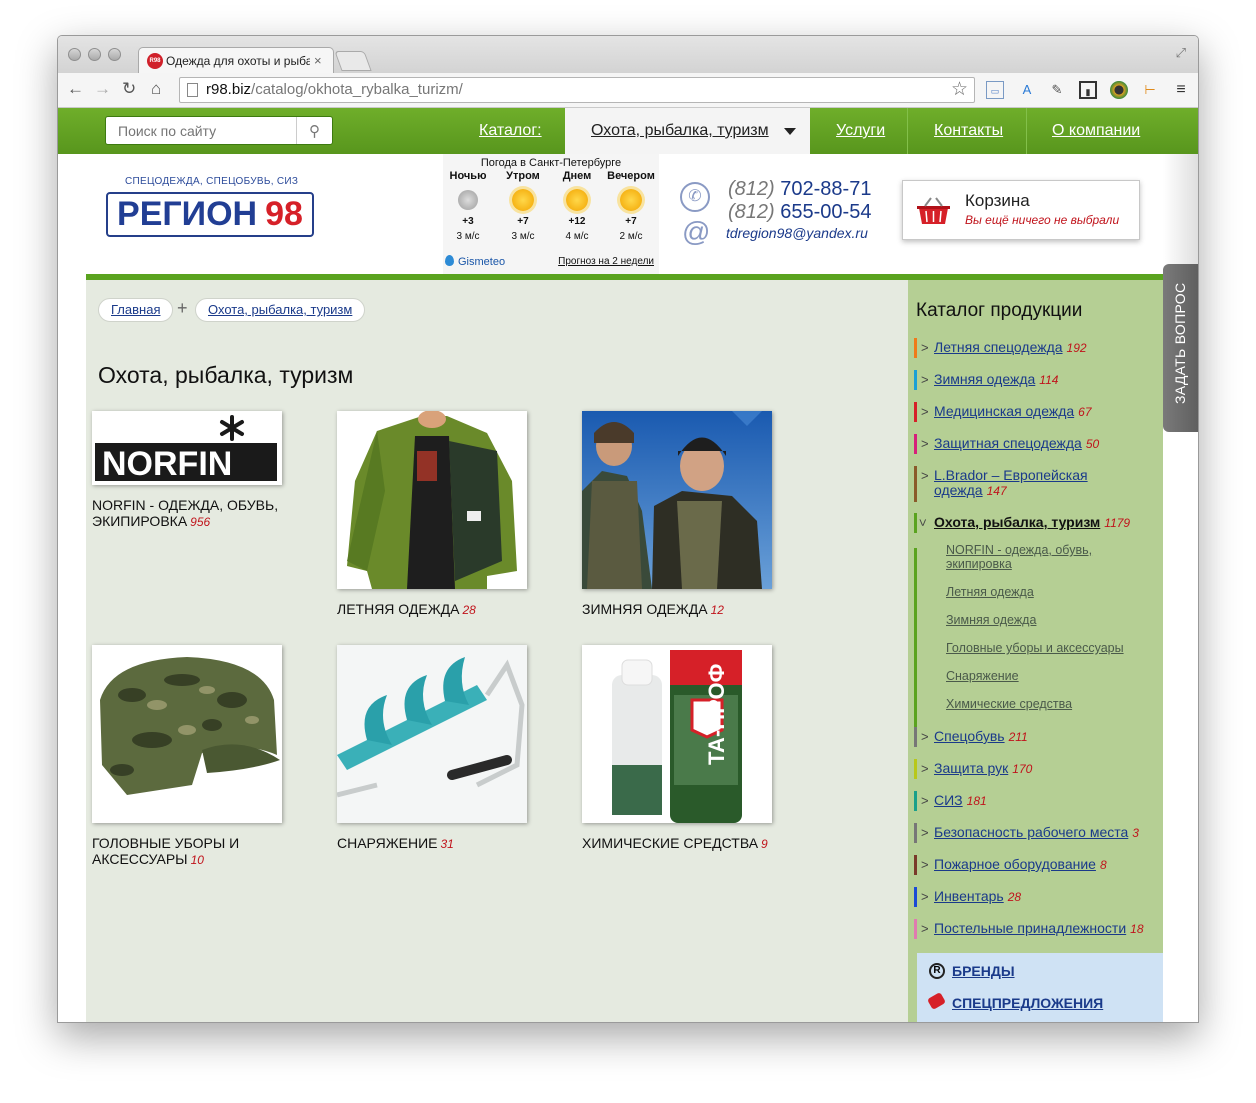 The height and width of the screenshot is (1103, 1256). Describe the element at coordinates (968, 131) in the screenshot. I see `nav-contacts: Контакты` at that location.